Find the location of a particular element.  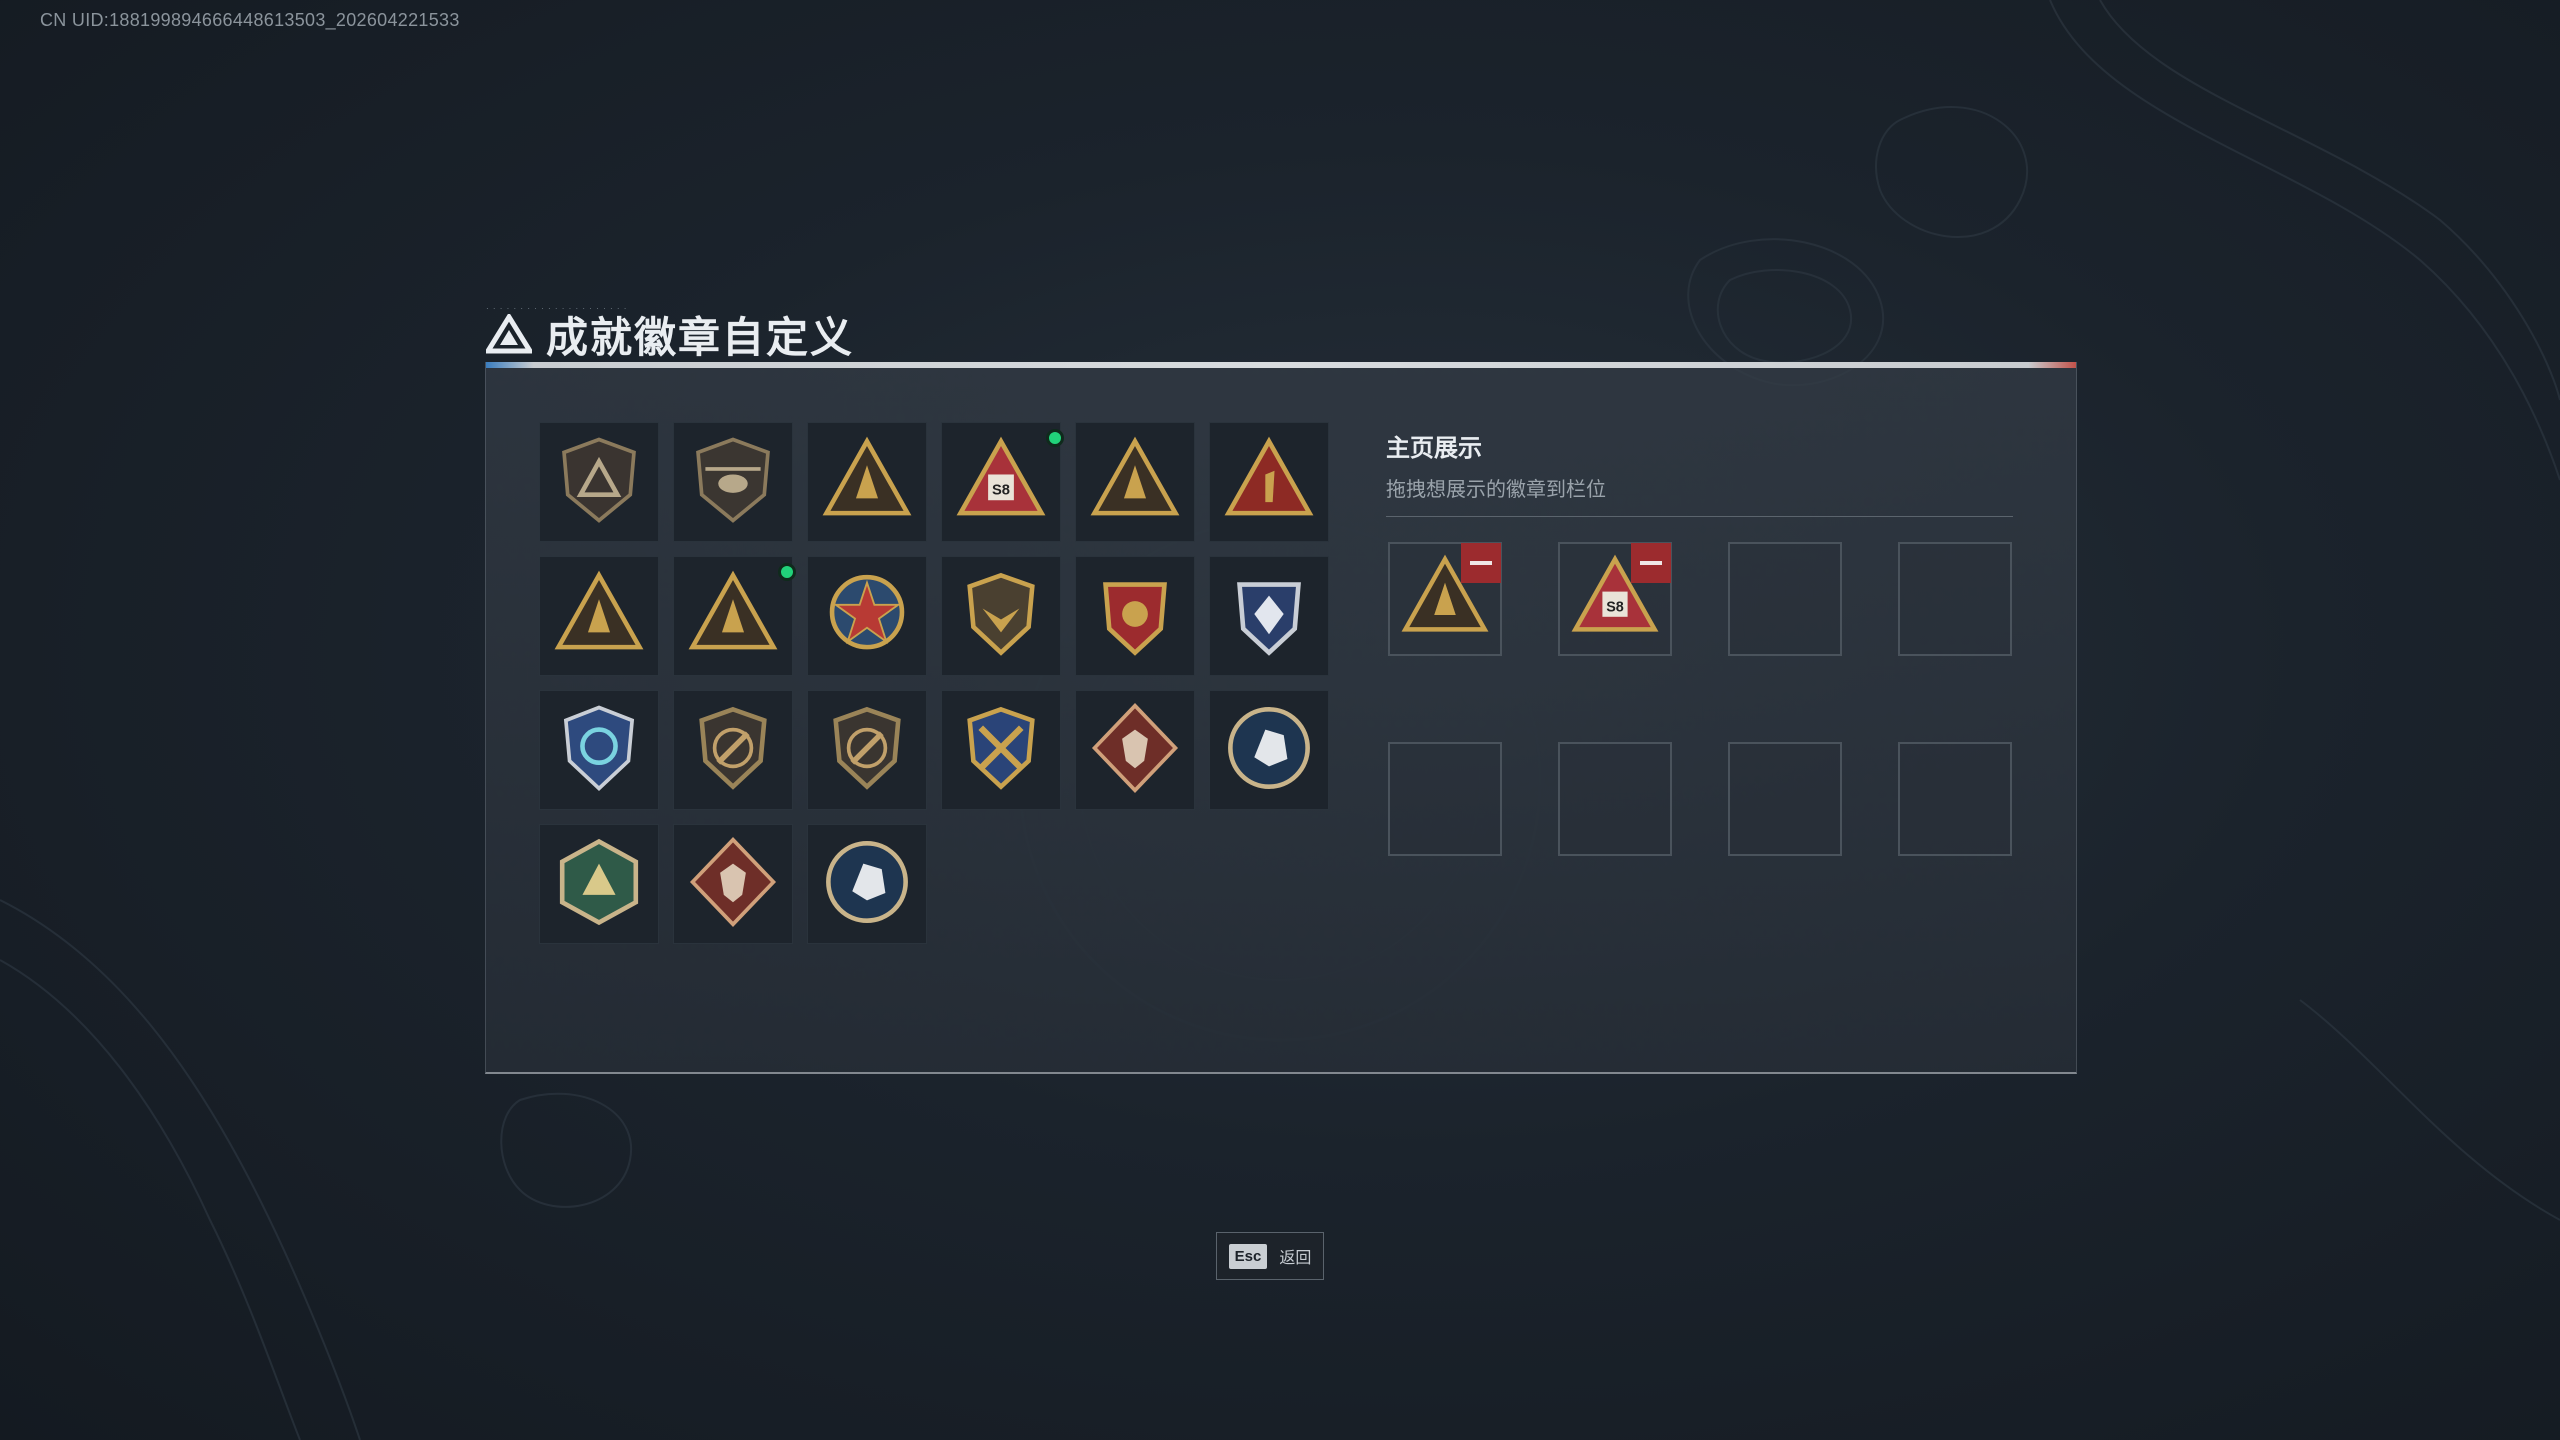

homepage-showcase: 主页展示 拖拽想展示的徽章到栏位 S8 is located at coordinates (1716, 639).